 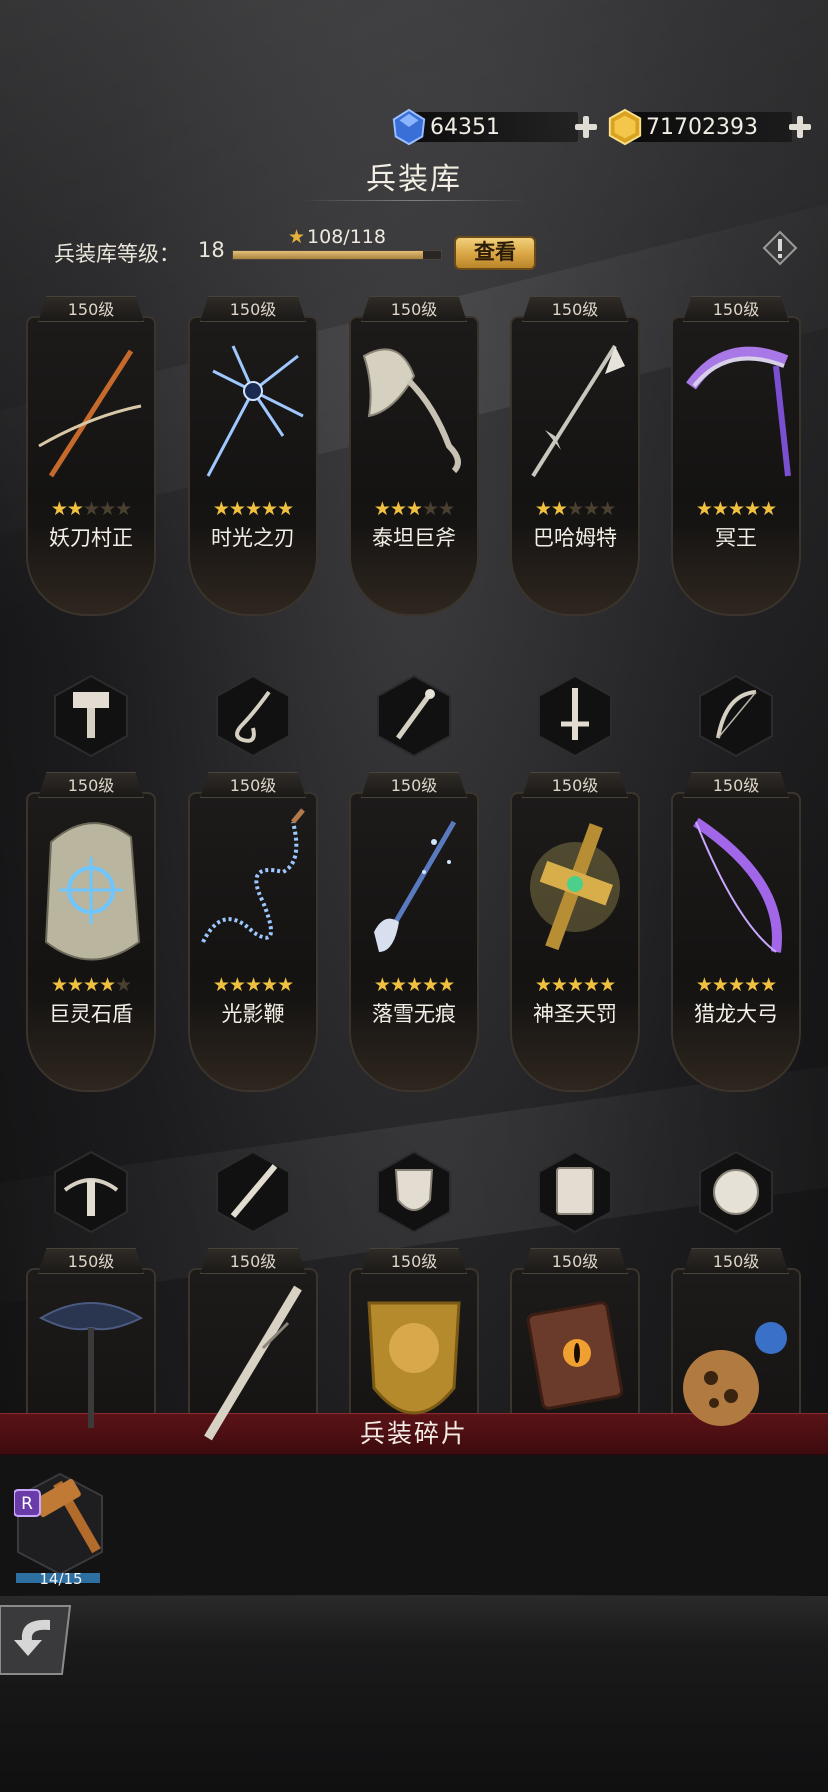 I want to click on weapon-card: 150级 ★★★★★ 巨灵石盾, so click(x=91, y=942).